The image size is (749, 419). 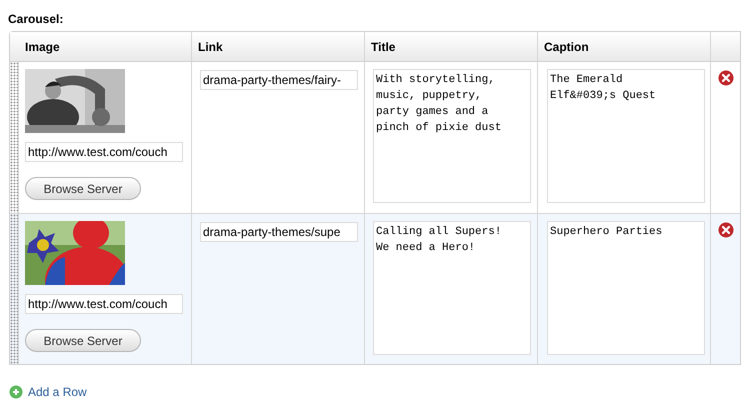 I want to click on column-header: Title, so click(x=383, y=47).